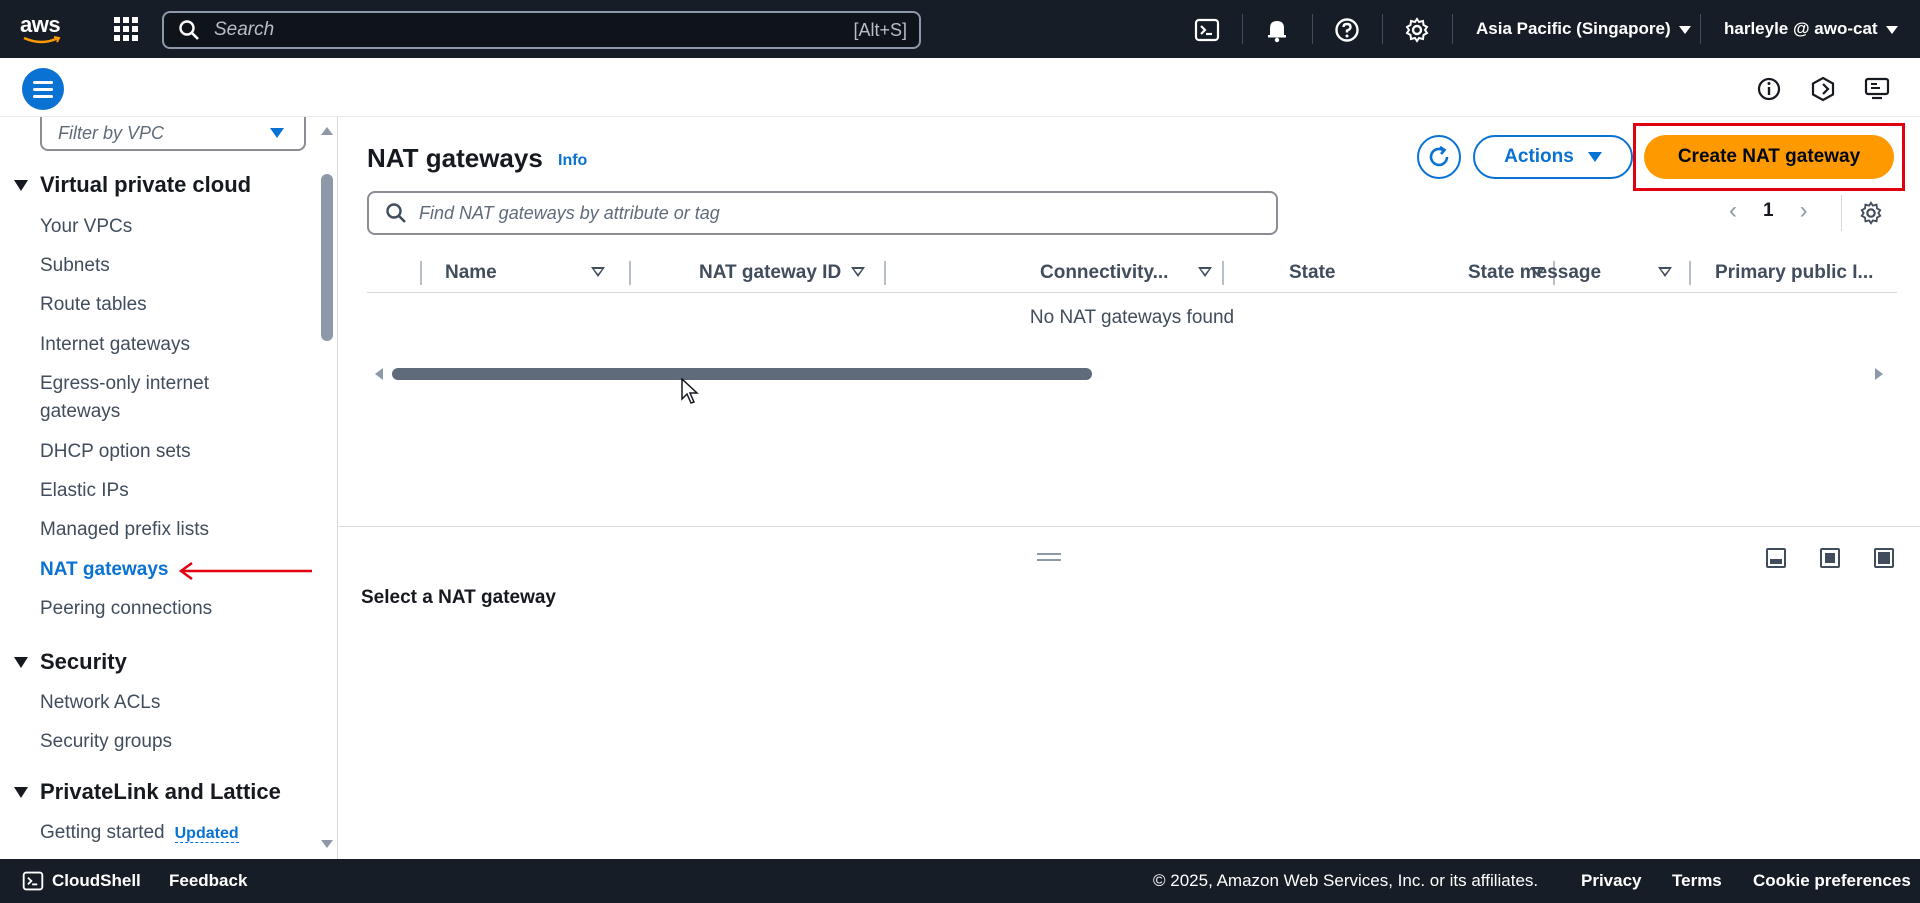 The height and width of the screenshot is (903, 1920). Describe the element at coordinates (822, 213) in the screenshot. I see `table-filter-input: Find NAT gateways by attribute or tag` at that location.